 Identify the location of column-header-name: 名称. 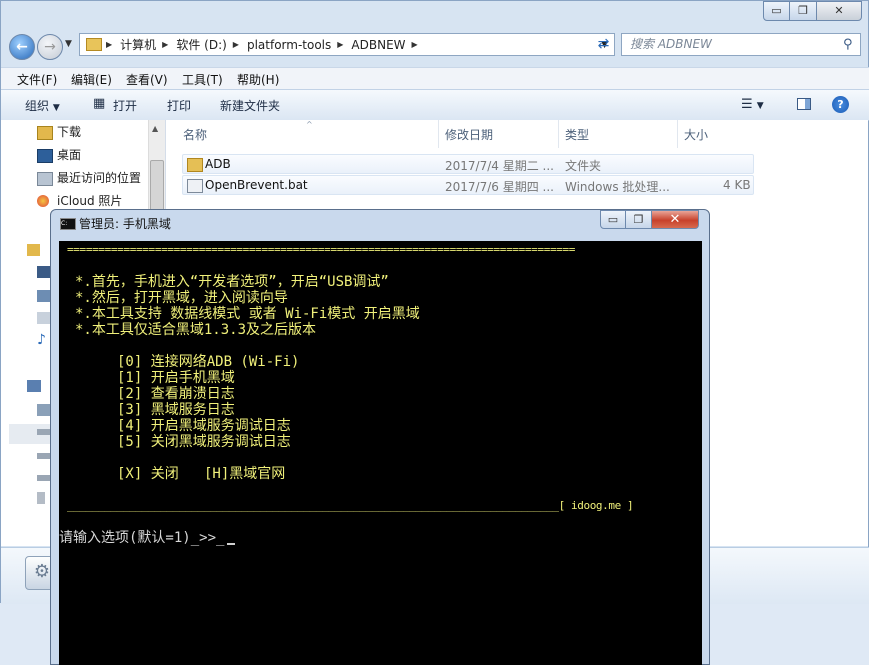
(195, 134).